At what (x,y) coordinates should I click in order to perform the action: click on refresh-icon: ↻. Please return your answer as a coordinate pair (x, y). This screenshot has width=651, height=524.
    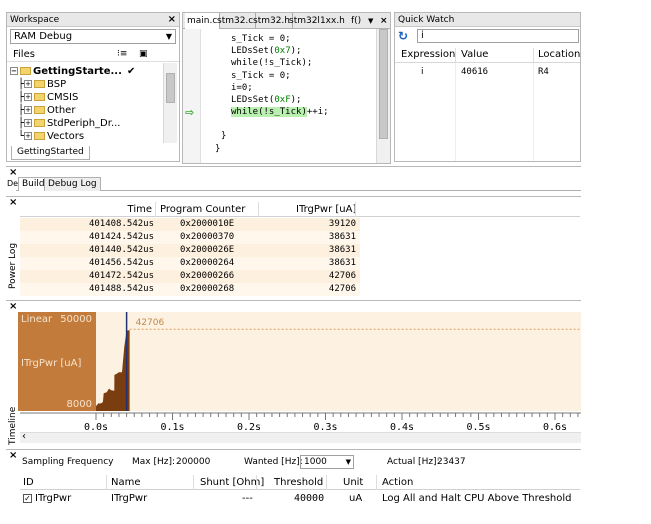
    Looking at the image, I should click on (405, 36).